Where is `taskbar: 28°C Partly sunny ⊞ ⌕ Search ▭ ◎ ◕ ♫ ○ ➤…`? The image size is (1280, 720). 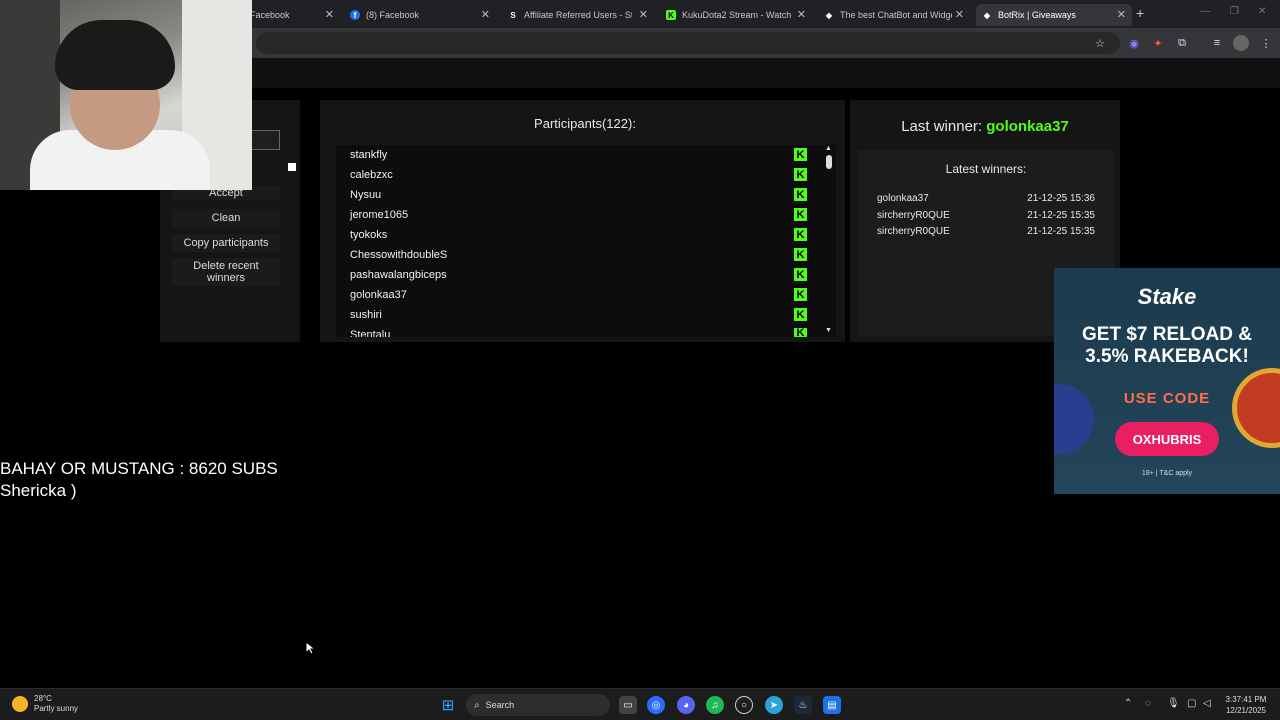 taskbar: 28°C Partly sunny ⊞ ⌕ Search ▭ ◎ ◕ ♫ ○ ➤… is located at coordinates (640, 704).